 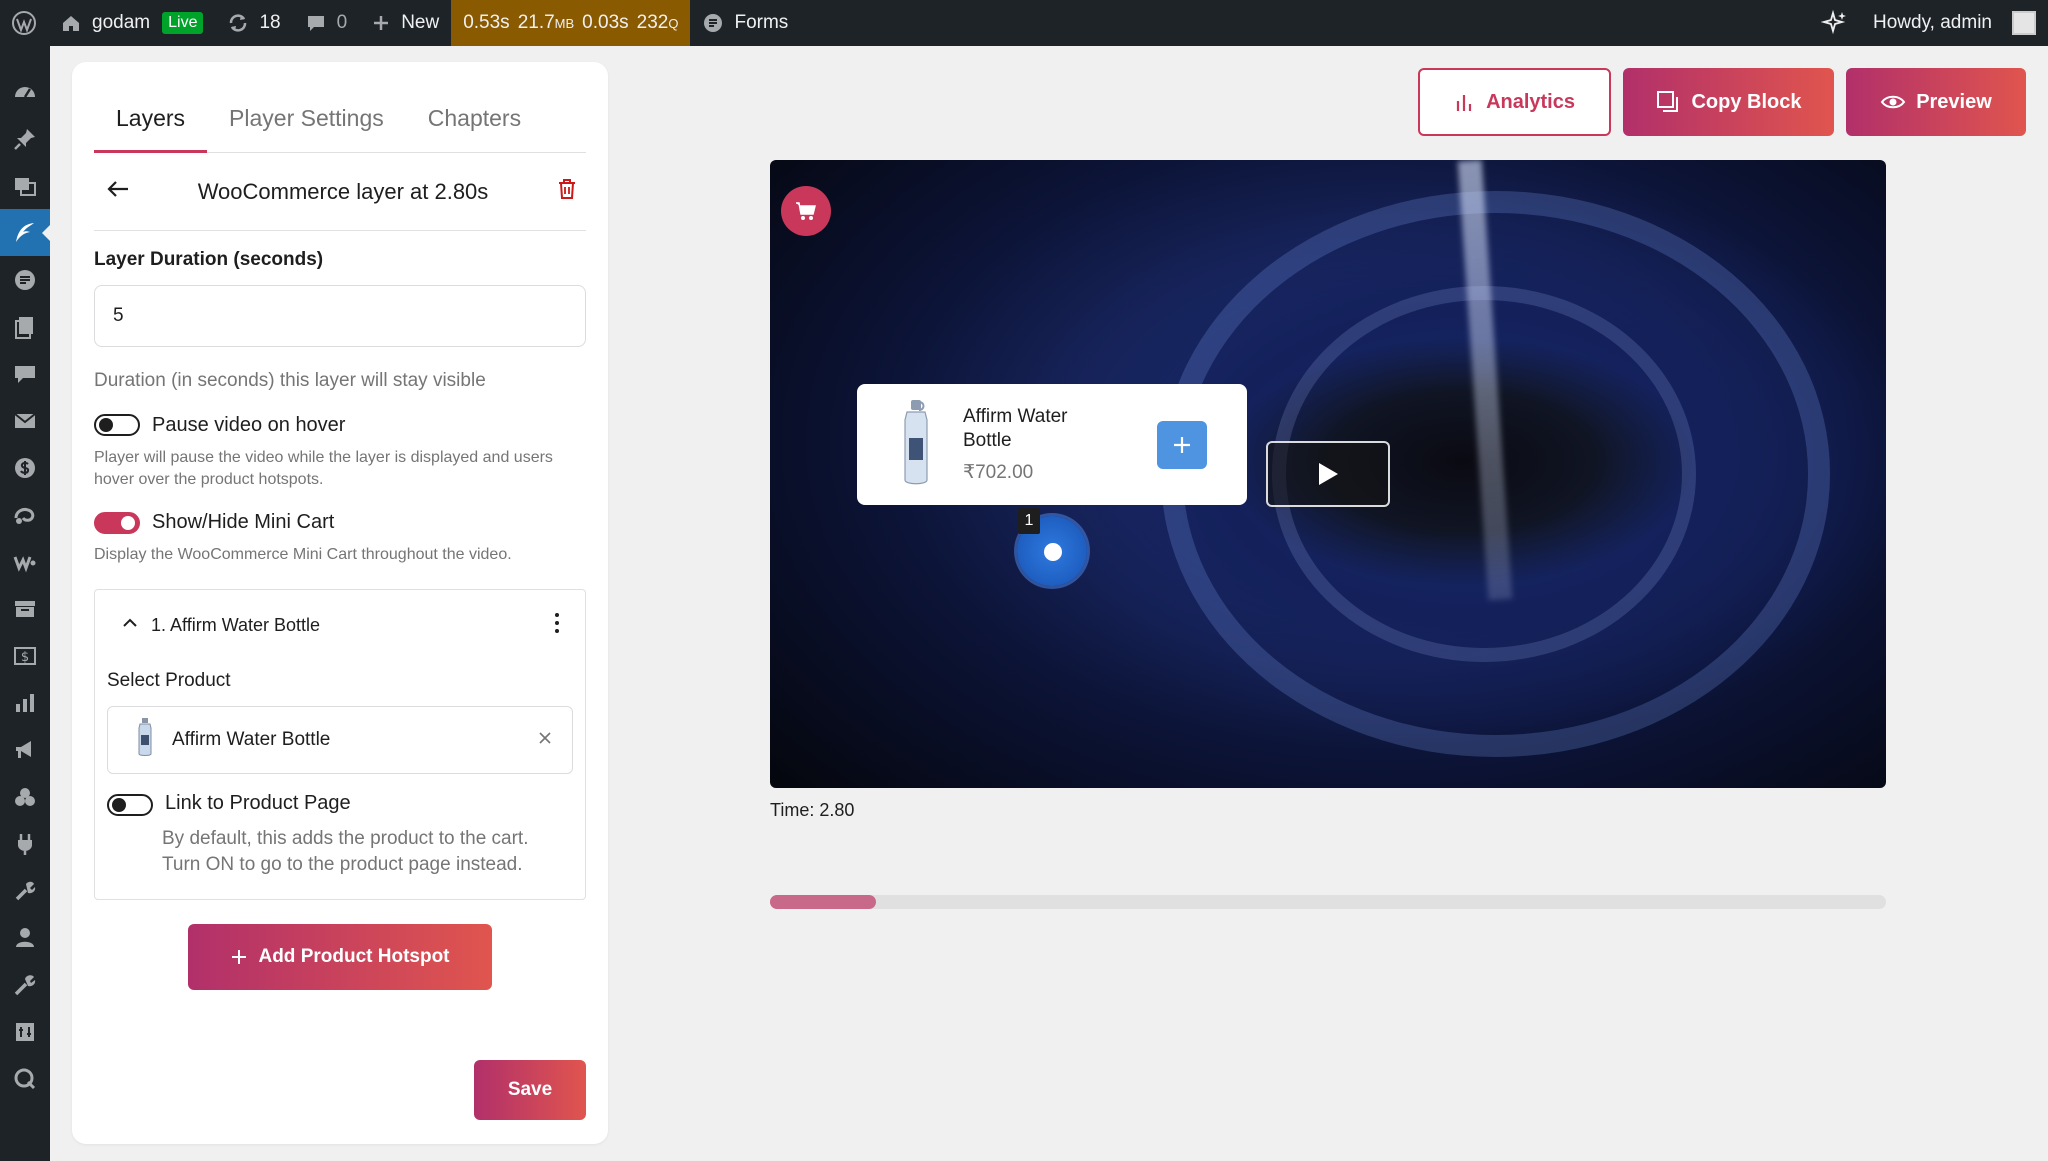 I want to click on plus-icon, so click(x=381, y=23).